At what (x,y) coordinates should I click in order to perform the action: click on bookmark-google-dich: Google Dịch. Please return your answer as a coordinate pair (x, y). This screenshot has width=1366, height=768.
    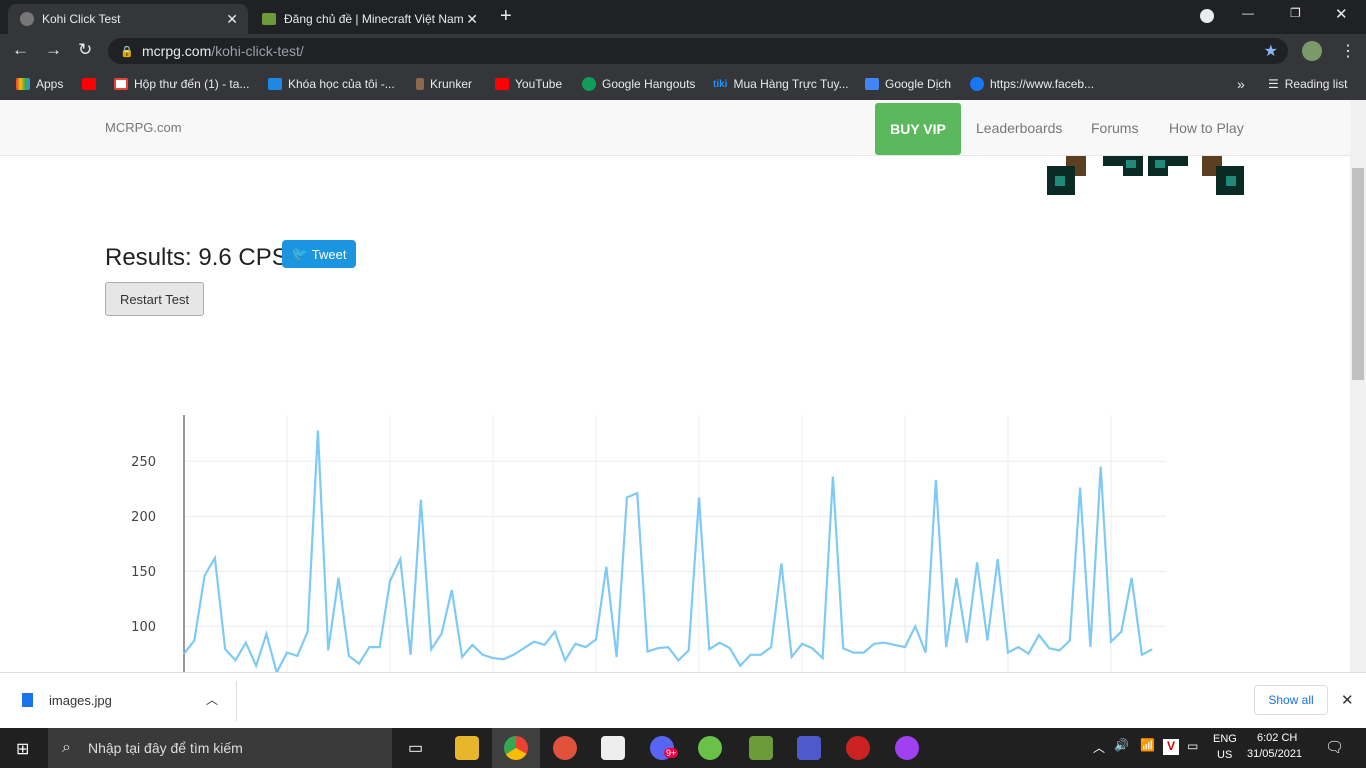
    Looking at the image, I should click on (908, 84).